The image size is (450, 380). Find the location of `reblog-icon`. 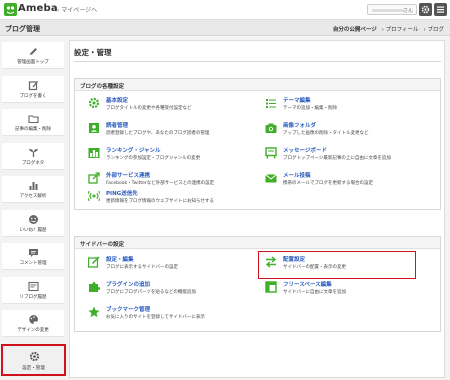

reblog-icon is located at coordinates (33, 286).